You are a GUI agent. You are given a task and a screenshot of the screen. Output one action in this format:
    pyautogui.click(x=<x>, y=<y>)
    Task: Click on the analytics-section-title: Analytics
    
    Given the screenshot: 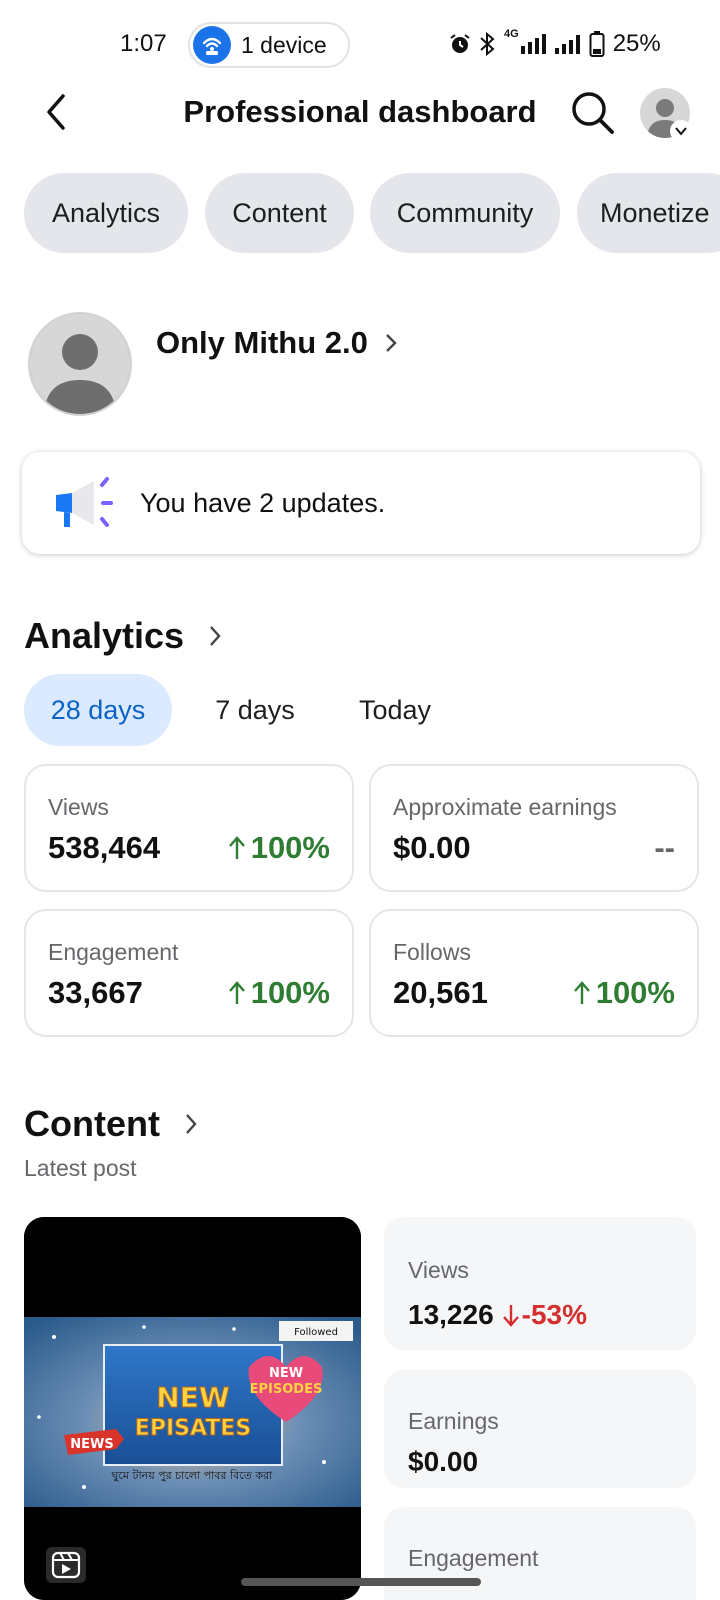 What is the action you would take?
    pyautogui.click(x=104, y=635)
    